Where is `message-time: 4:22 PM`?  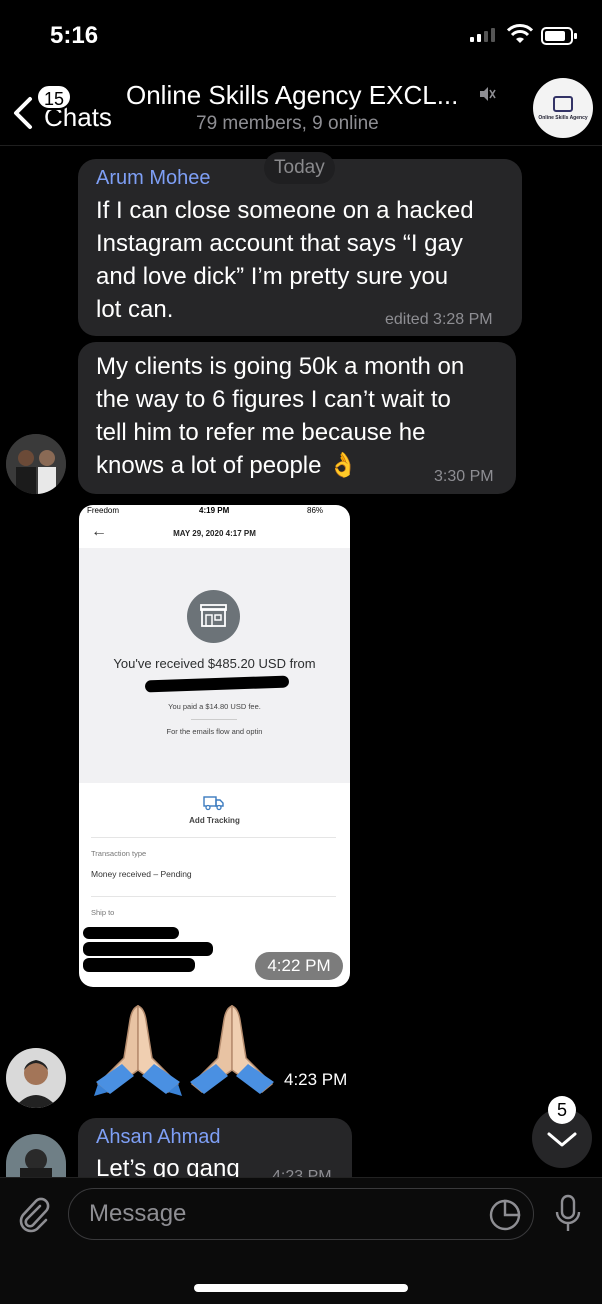
message-time: 4:22 PM is located at coordinates (299, 966).